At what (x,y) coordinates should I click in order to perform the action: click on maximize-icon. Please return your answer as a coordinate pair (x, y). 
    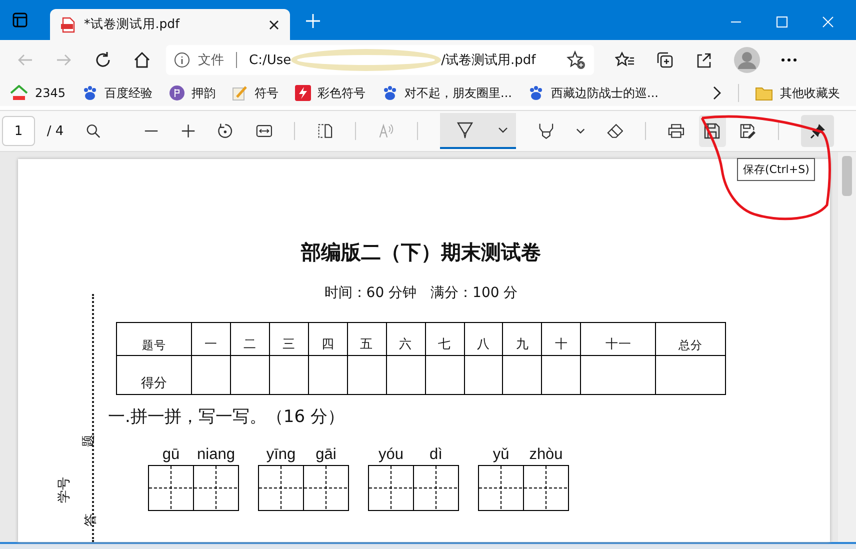
    Looking at the image, I should click on (782, 22).